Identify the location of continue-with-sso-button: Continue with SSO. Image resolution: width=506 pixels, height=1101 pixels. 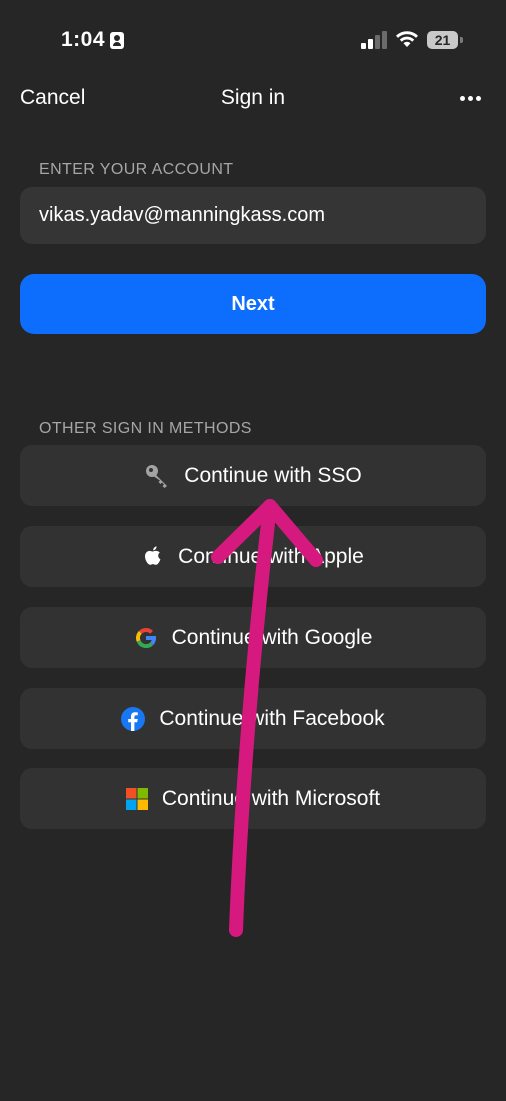
(253, 475).